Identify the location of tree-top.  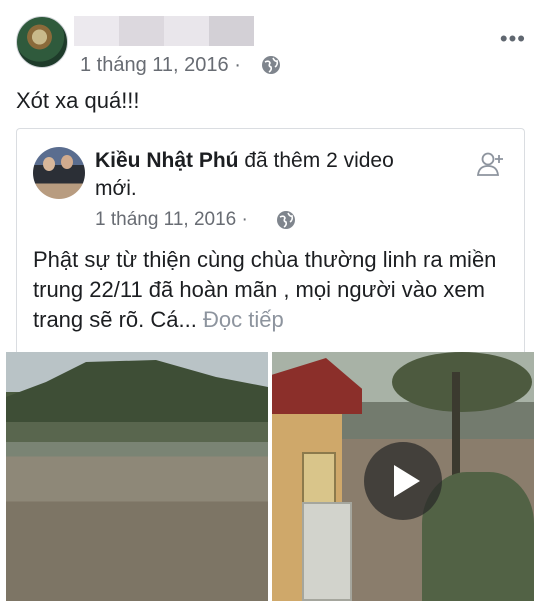
(462, 382).